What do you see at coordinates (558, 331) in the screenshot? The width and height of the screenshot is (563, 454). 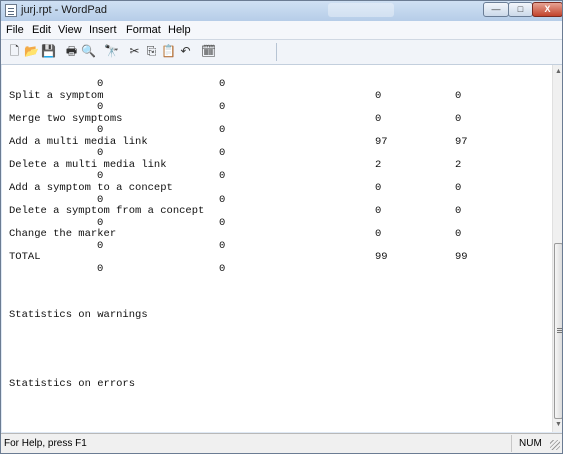 I see `scrollbar-thumb` at bounding box center [558, 331].